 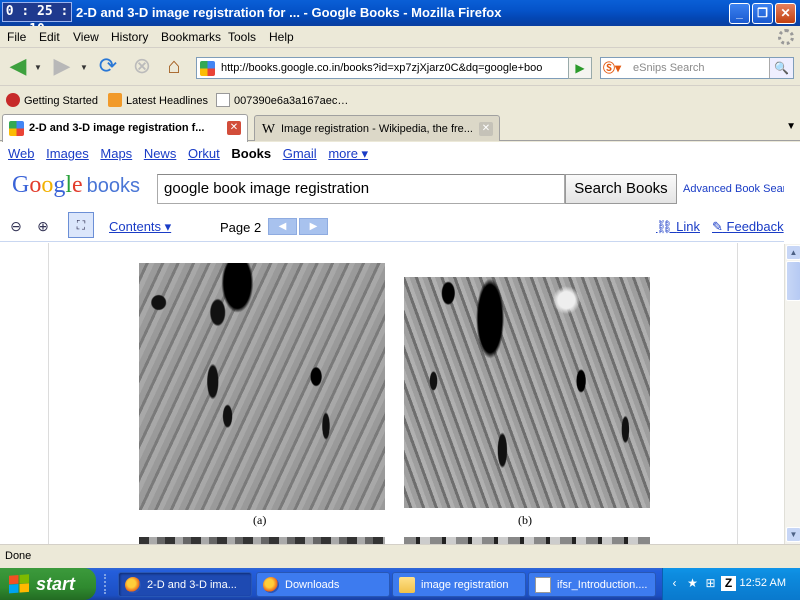 I want to click on throbber-icon, so click(x=786, y=37).